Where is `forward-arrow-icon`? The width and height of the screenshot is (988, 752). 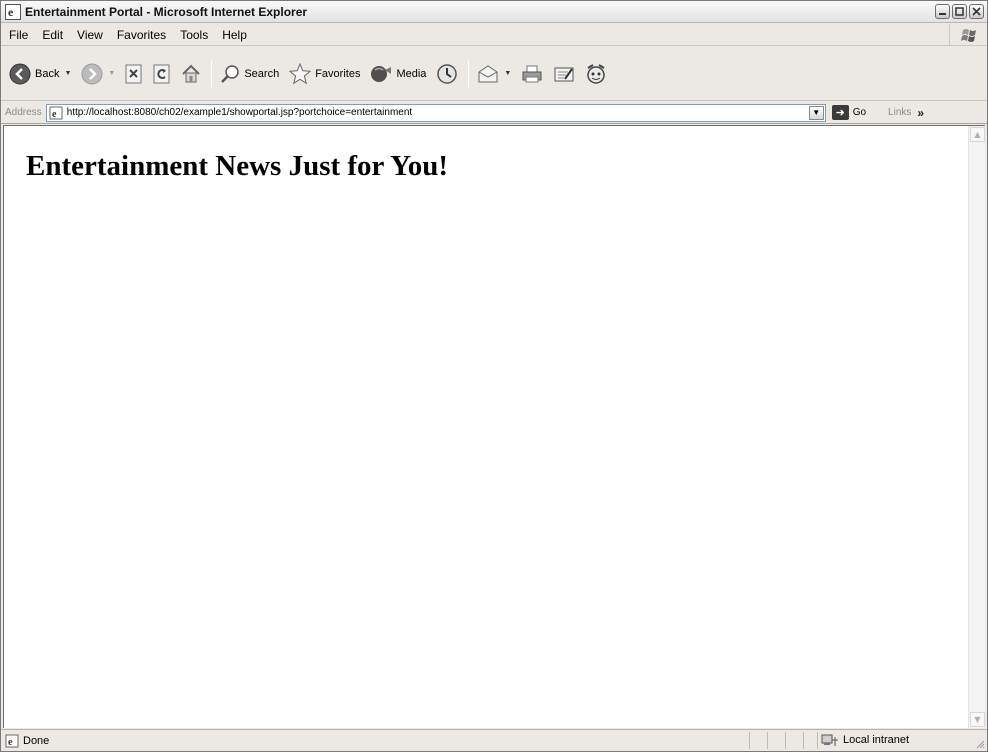
forward-arrow-icon is located at coordinates (92, 73).